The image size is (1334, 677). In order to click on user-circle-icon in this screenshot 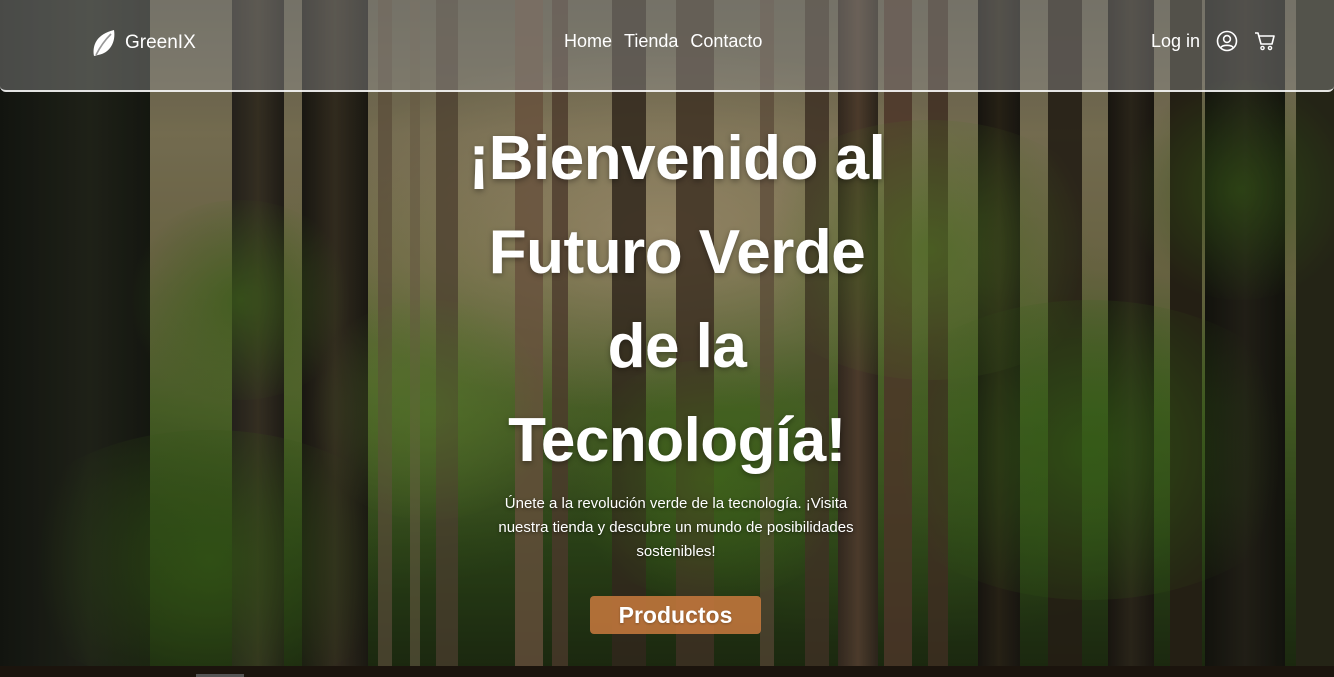, I will do `click(1227, 41)`.